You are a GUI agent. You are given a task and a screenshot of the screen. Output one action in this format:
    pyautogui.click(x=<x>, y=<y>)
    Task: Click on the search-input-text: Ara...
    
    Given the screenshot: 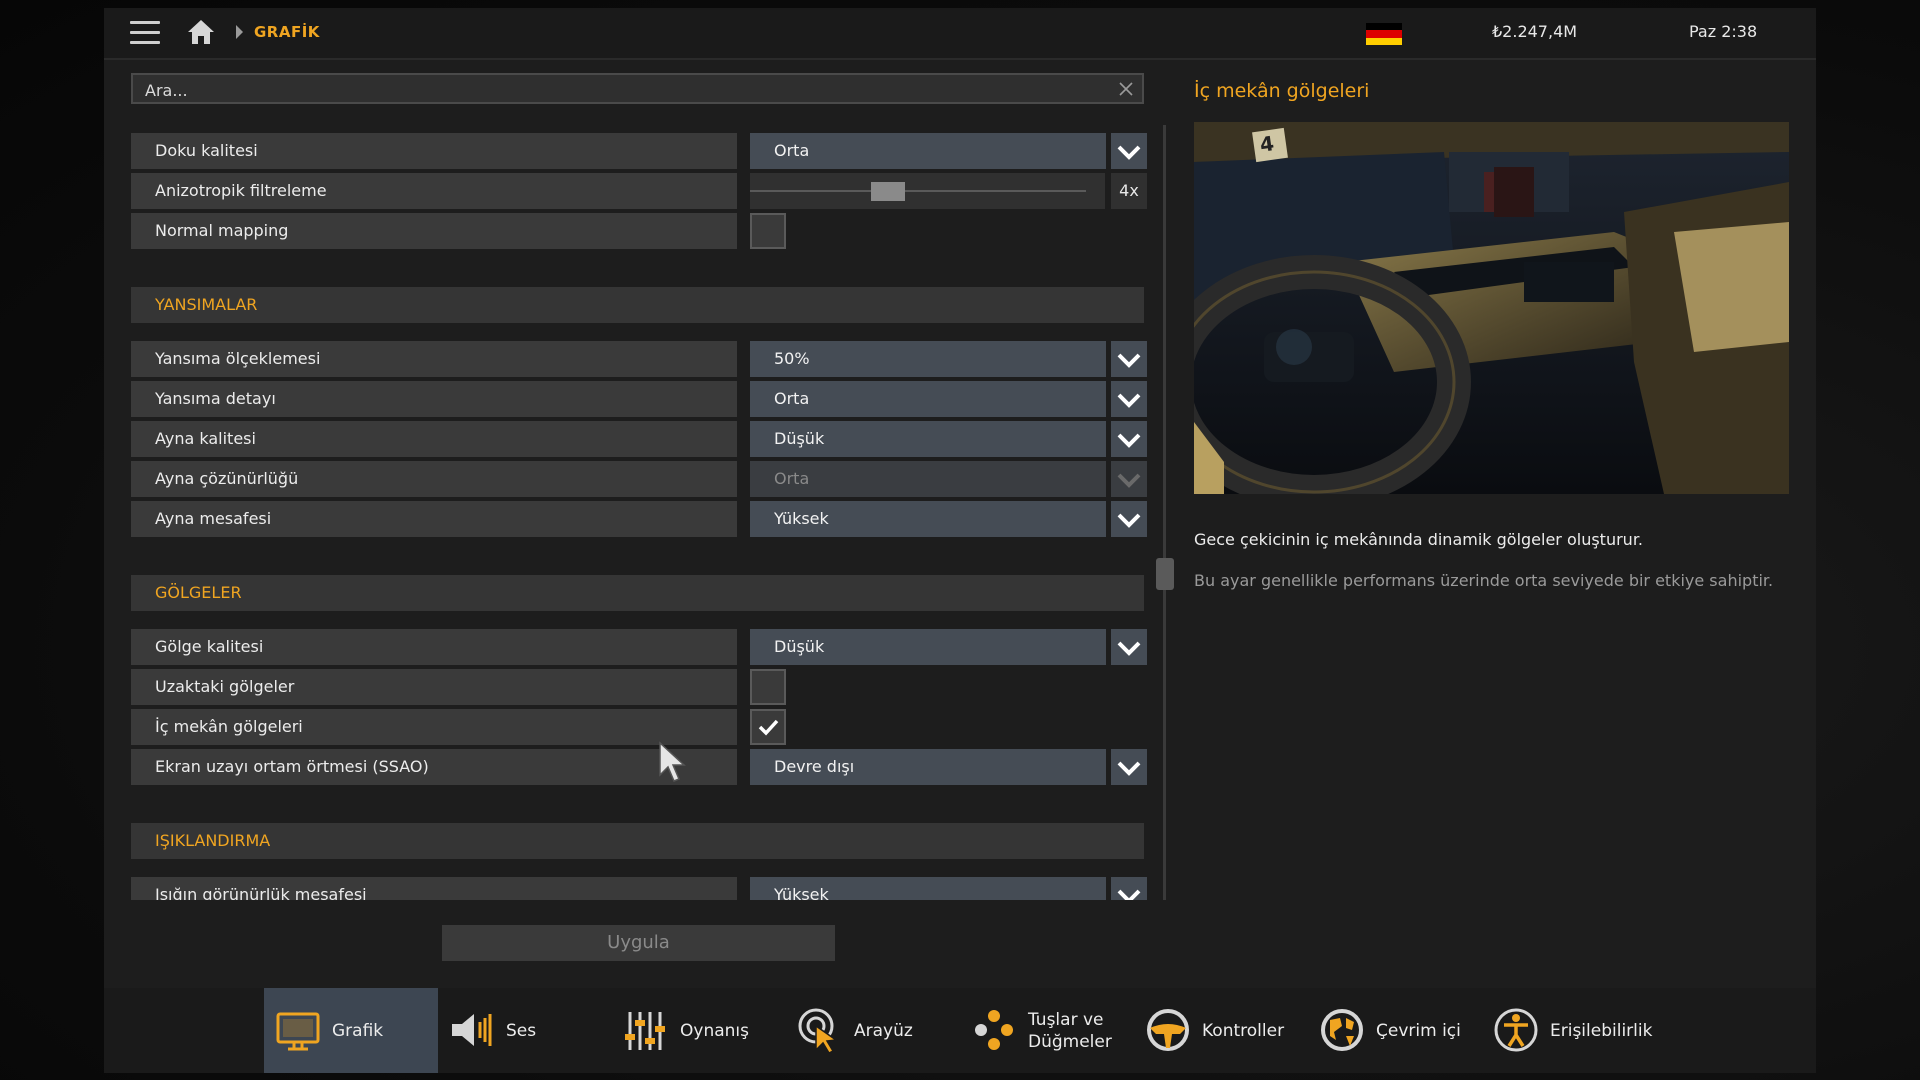 What is the action you would take?
    pyautogui.click(x=166, y=90)
    